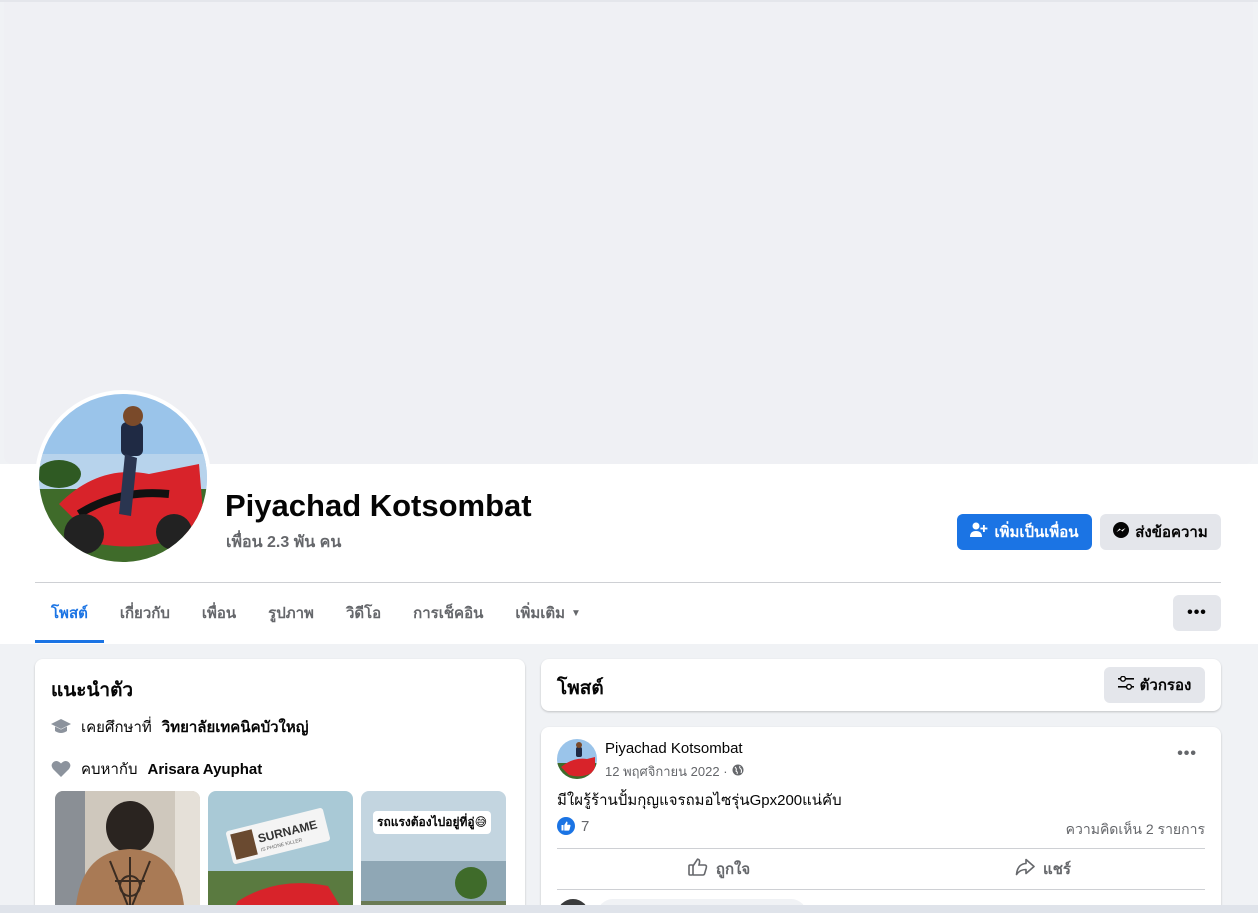 The image size is (1258, 913). What do you see at coordinates (235, 727) in the screenshot?
I see `education-link: วิทยาลัยเทคนิคบัวใหญ่` at bounding box center [235, 727].